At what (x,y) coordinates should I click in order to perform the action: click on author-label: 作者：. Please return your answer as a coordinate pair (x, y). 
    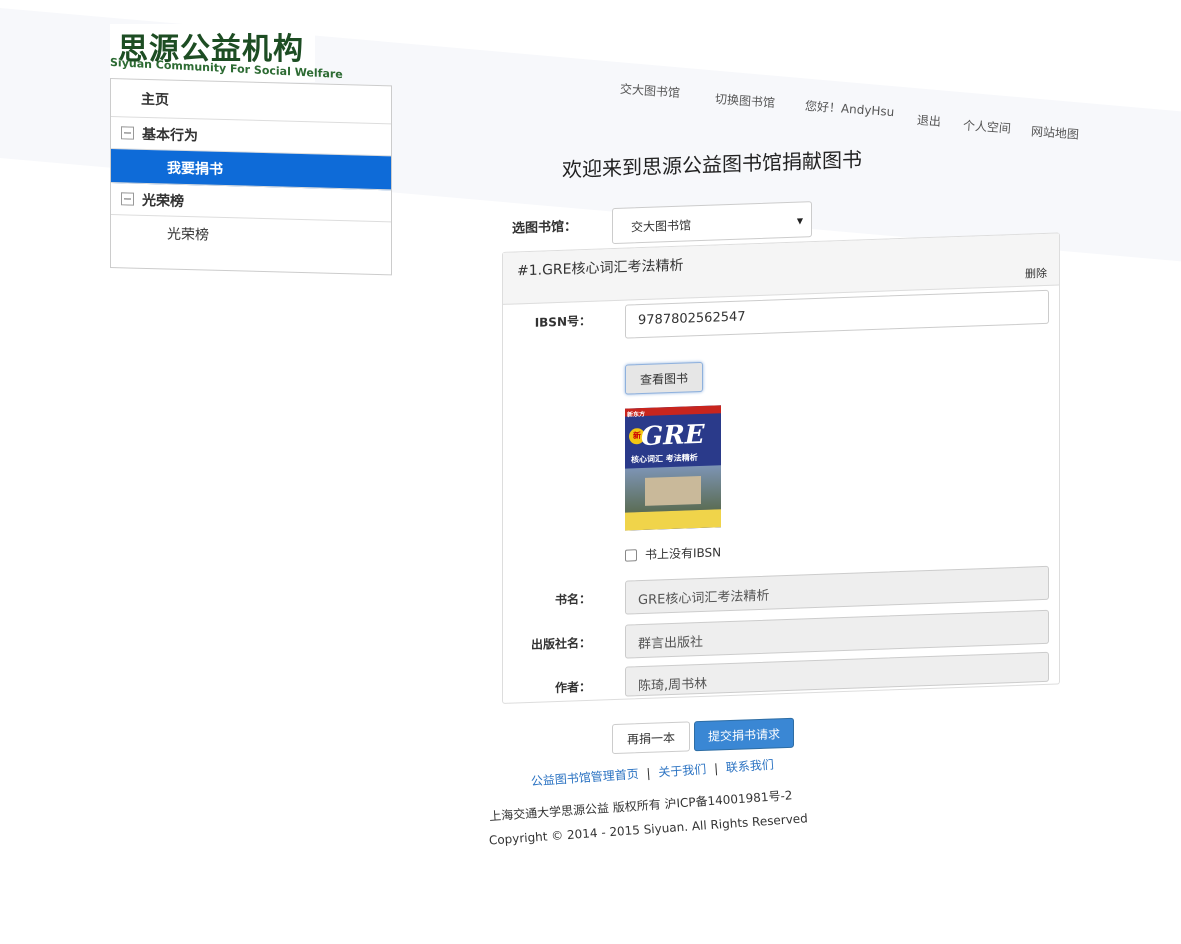
    Looking at the image, I should click on (572, 687).